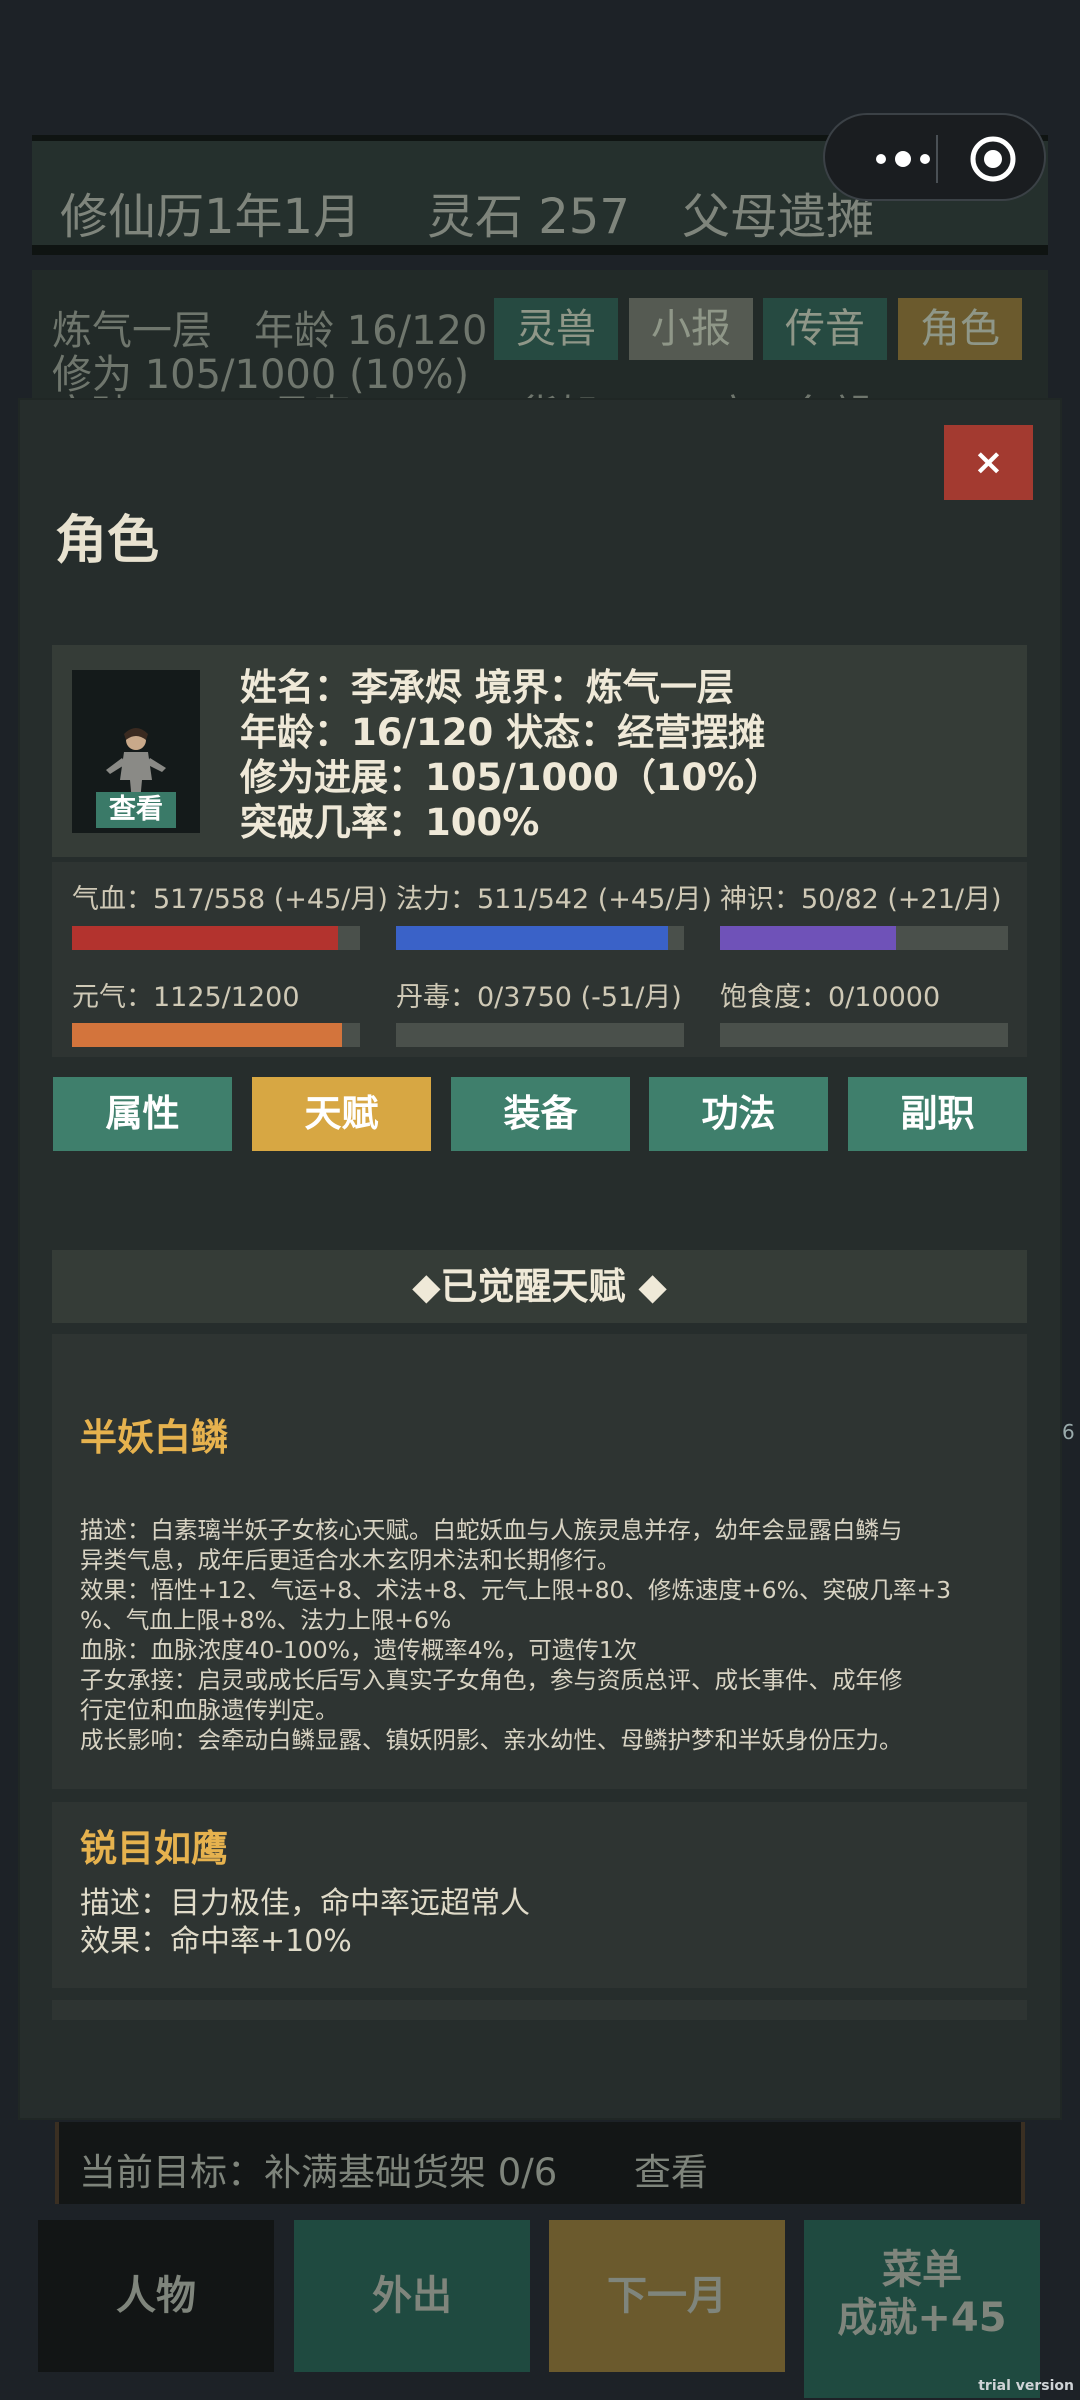 The width and height of the screenshot is (1080, 2400). Describe the element at coordinates (738, 1114) in the screenshot. I see `tab-techniques: 功法` at that location.